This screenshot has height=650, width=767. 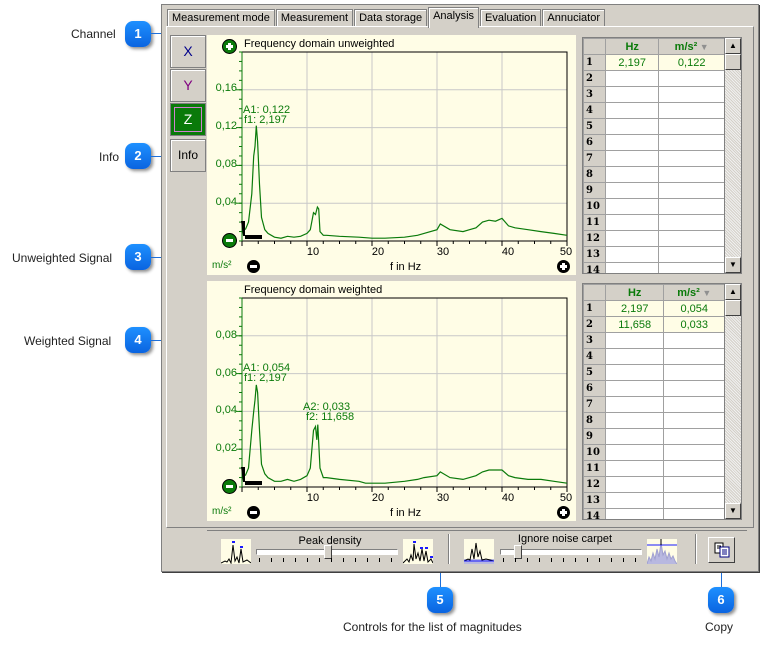 What do you see at coordinates (517, 552) in the screenshot?
I see `noise-carpet-knob` at bounding box center [517, 552].